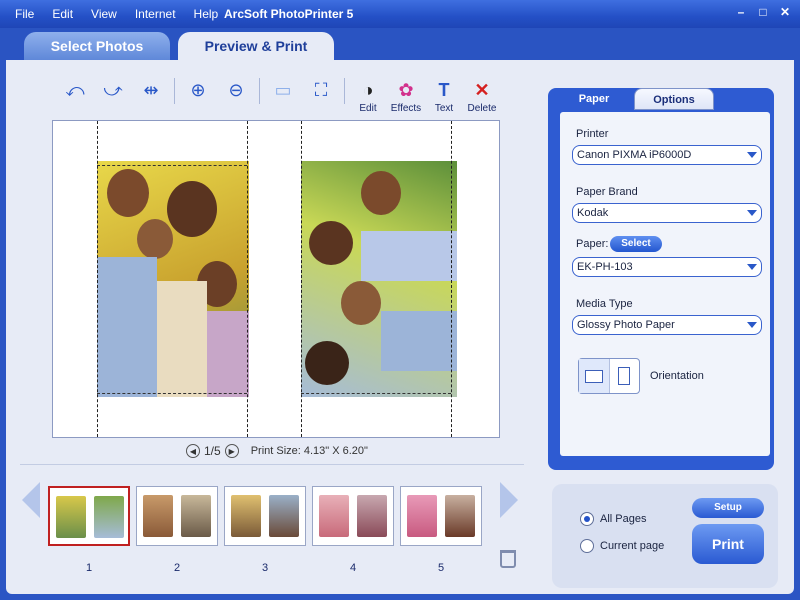 This screenshot has width=800, height=600. I want to click on effects-button: ✿ Effects, so click(406, 96).